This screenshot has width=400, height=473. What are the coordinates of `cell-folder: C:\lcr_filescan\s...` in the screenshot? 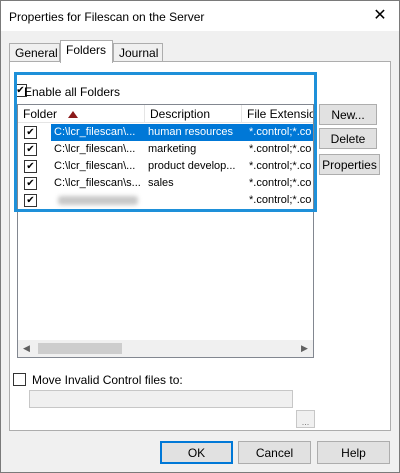 It's located at (97, 183).